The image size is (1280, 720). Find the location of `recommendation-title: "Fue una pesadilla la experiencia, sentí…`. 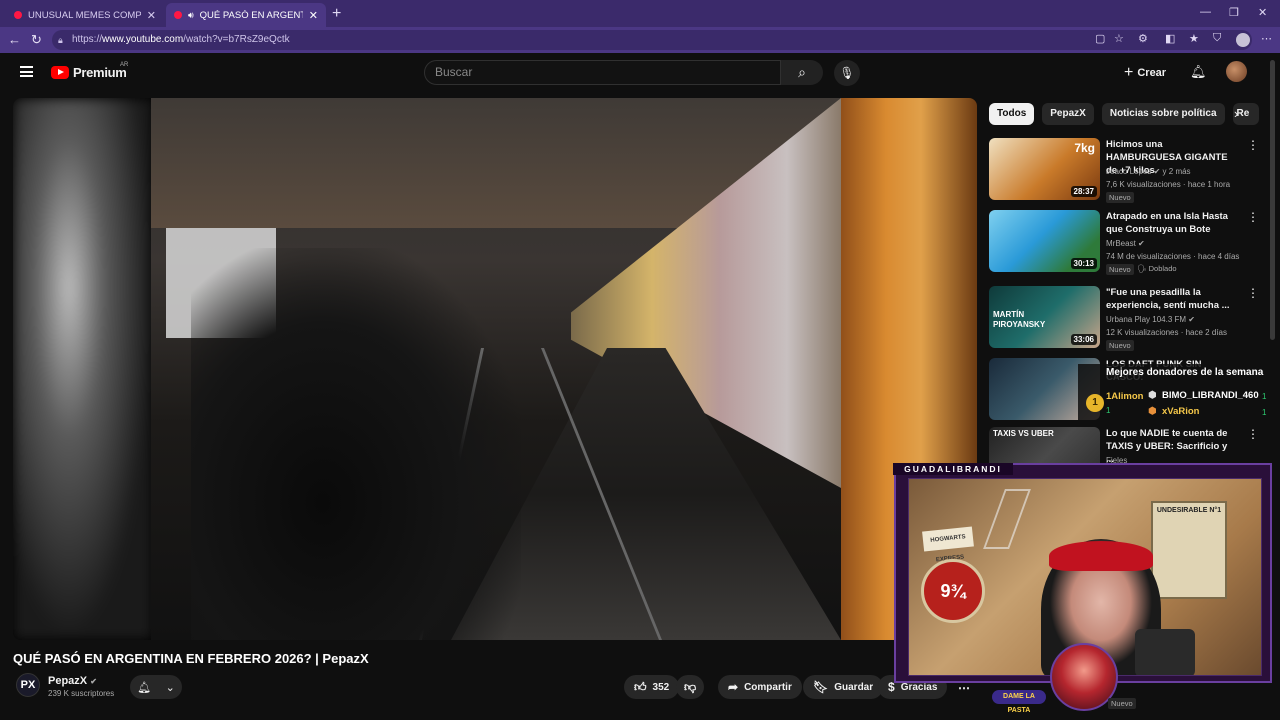

recommendation-title: "Fue una pesadilla la experiencia, sentí… is located at coordinates (1171, 299).